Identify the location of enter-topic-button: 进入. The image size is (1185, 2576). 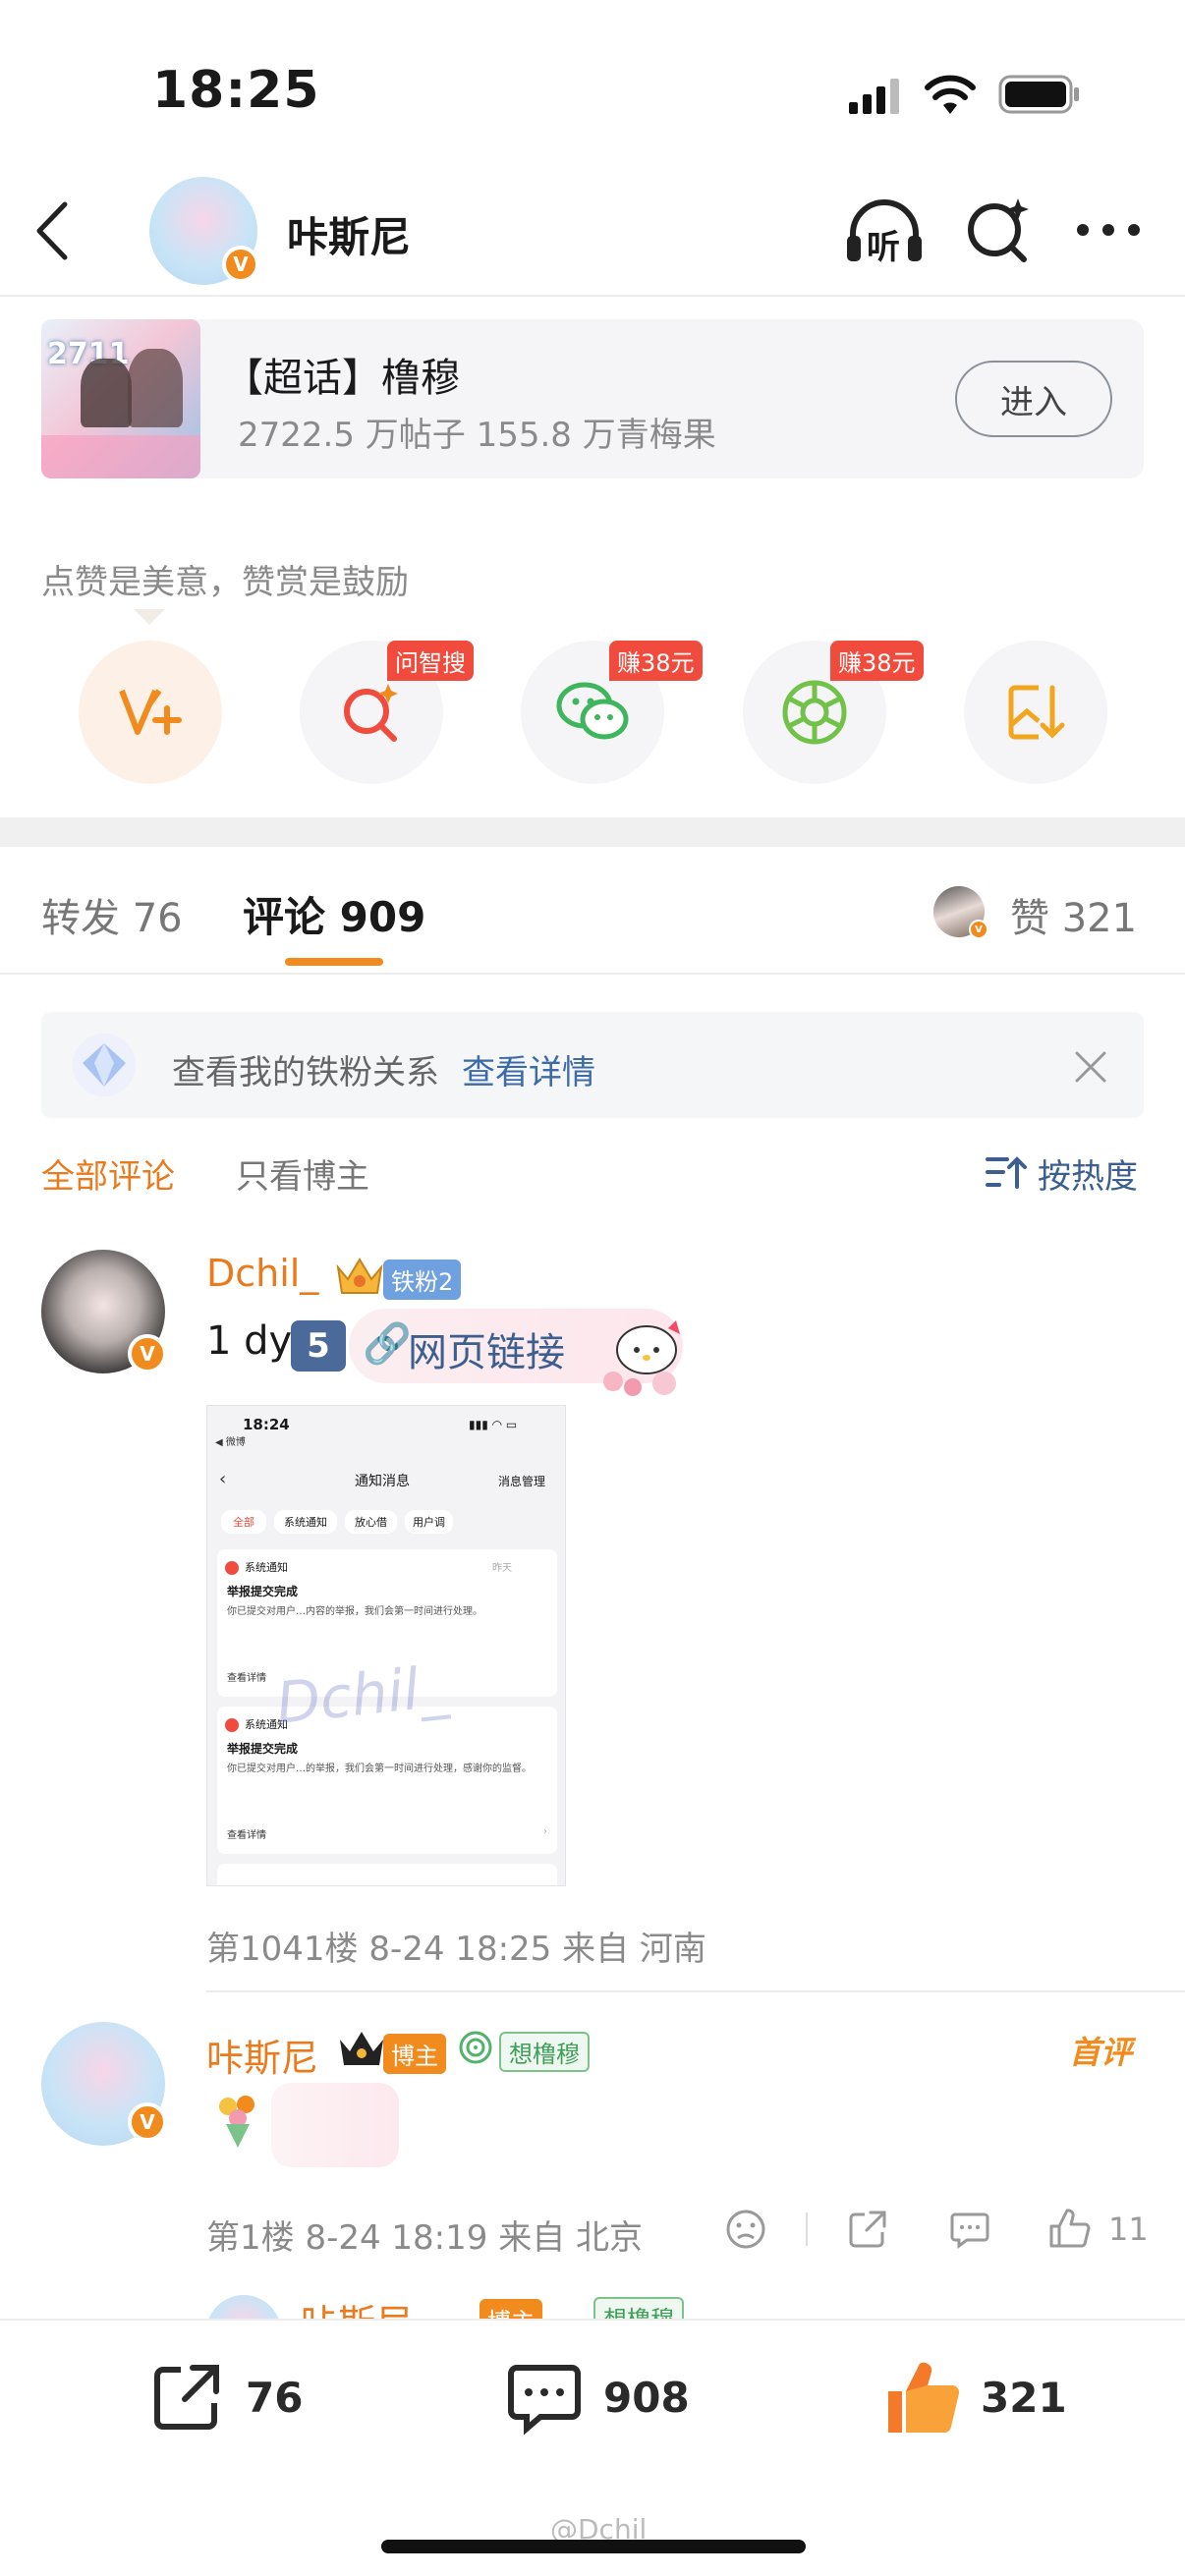
(1034, 399).